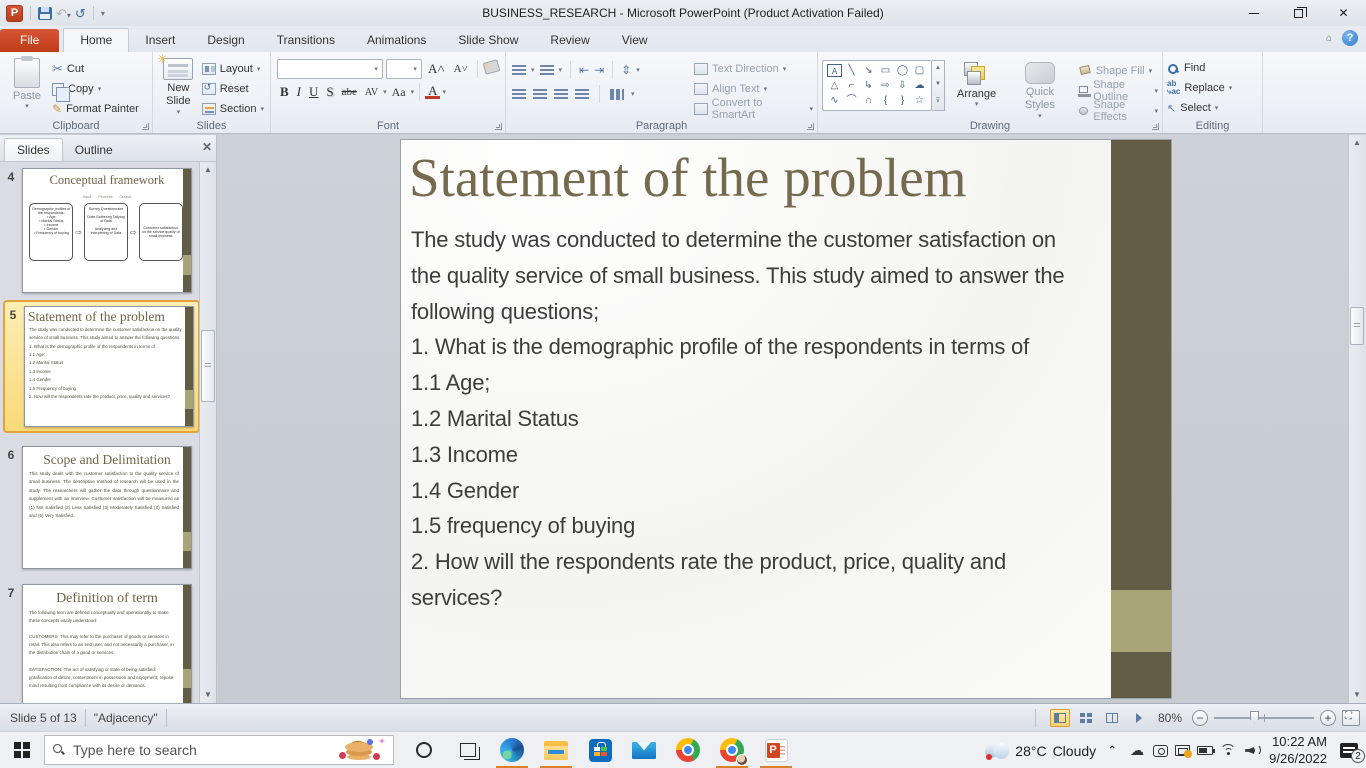 This screenshot has height=768, width=1366. What do you see at coordinates (1357, 143) in the screenshot?
I see `editor-scroll-up-icon: ▲` at bounding box center [1357, 143].